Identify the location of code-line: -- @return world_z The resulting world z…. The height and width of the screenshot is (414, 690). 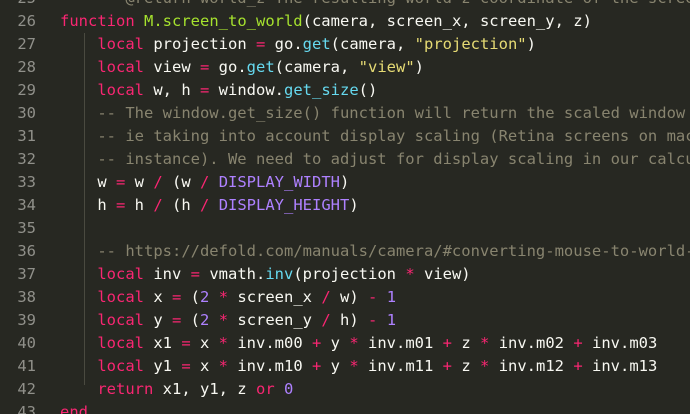
(375, 5).